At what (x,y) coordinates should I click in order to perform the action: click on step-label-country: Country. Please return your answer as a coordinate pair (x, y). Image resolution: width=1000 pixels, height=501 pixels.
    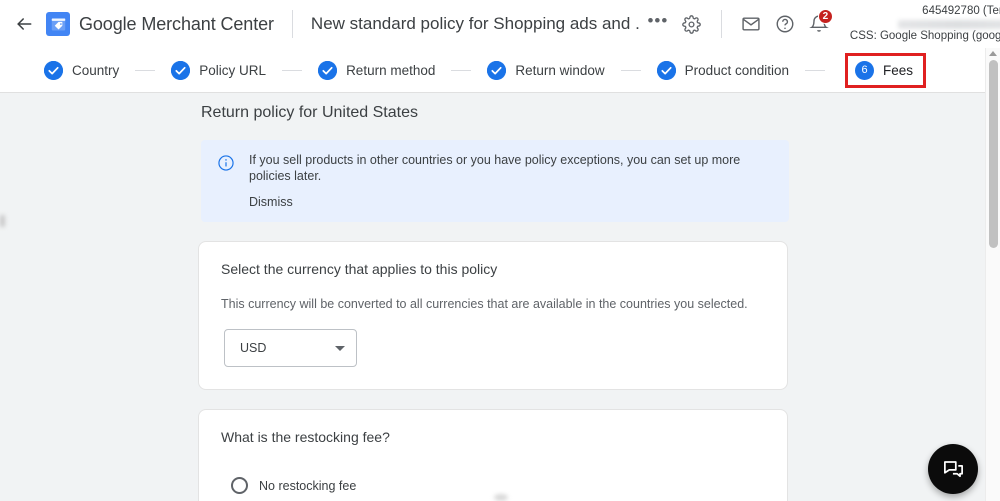
    Looking at the image, I should click on (96, 70).